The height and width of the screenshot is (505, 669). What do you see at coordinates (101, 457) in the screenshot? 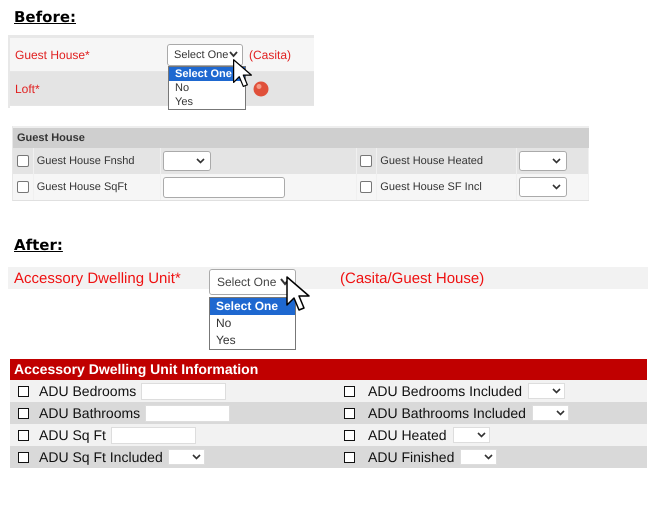
I see `field-label: ADU Sq Ft Included` at bounding box center [101, 457].